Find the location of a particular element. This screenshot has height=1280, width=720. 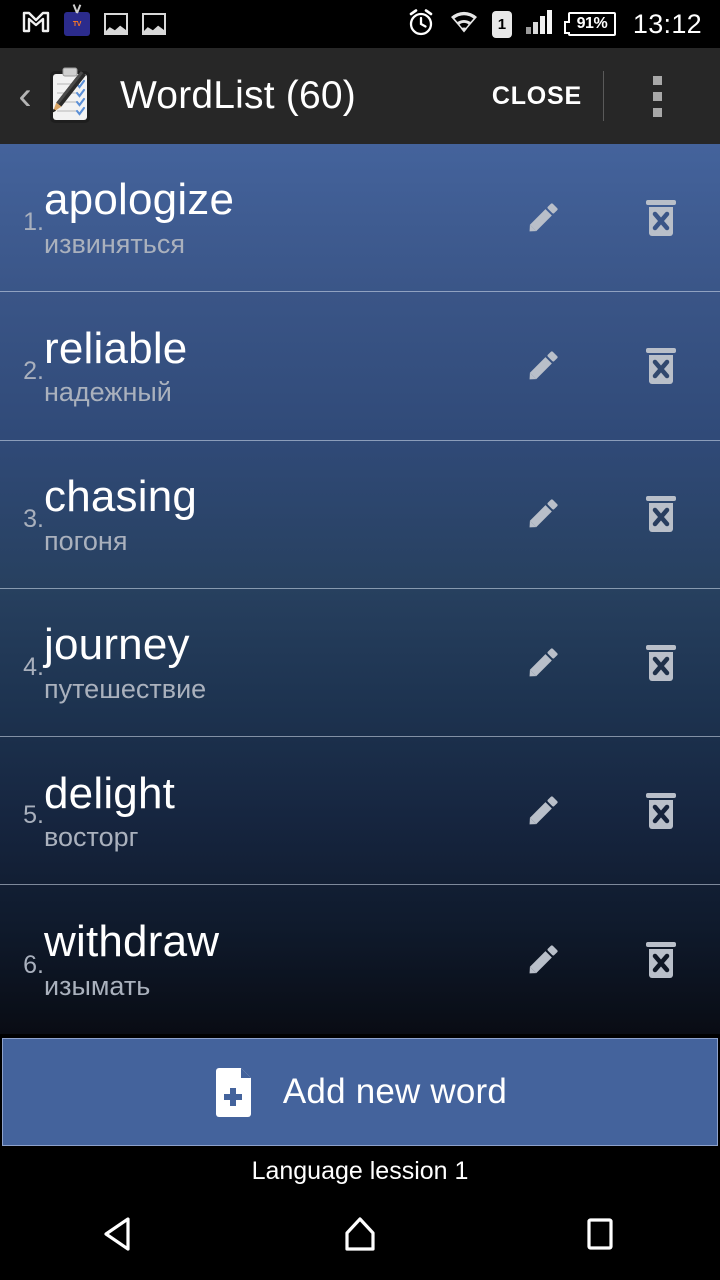

add-new-word-label: Add new word is located at coordinates (395, 1091).